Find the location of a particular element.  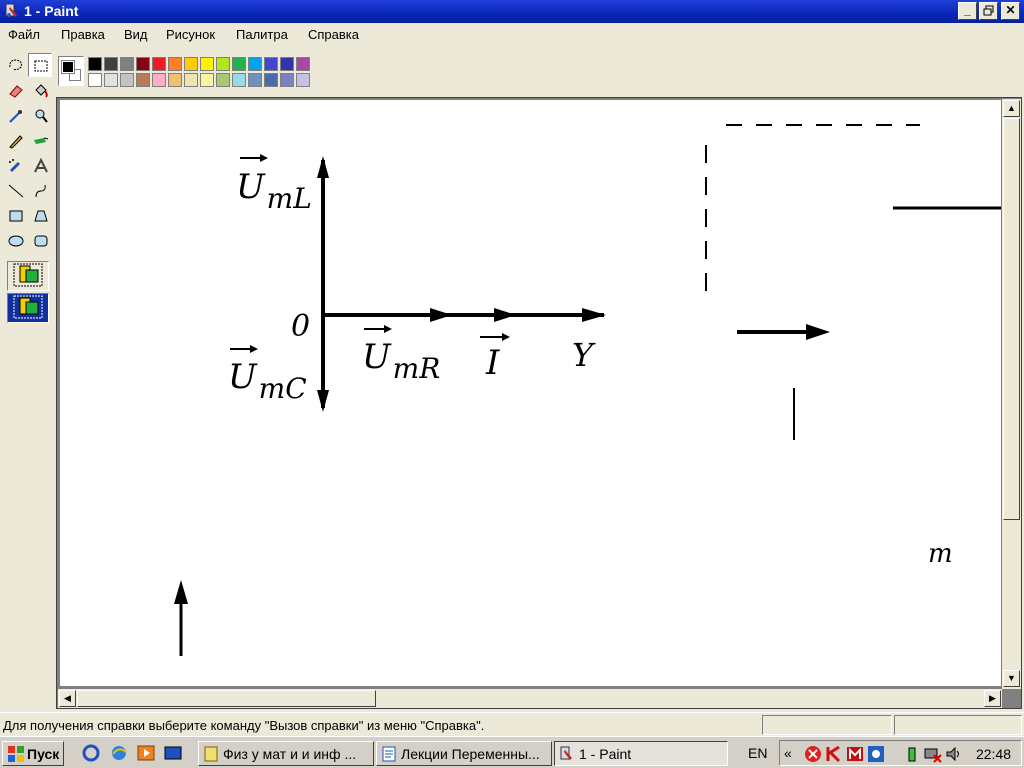

opaque-selection-icon is located at coordinates (28, 275).